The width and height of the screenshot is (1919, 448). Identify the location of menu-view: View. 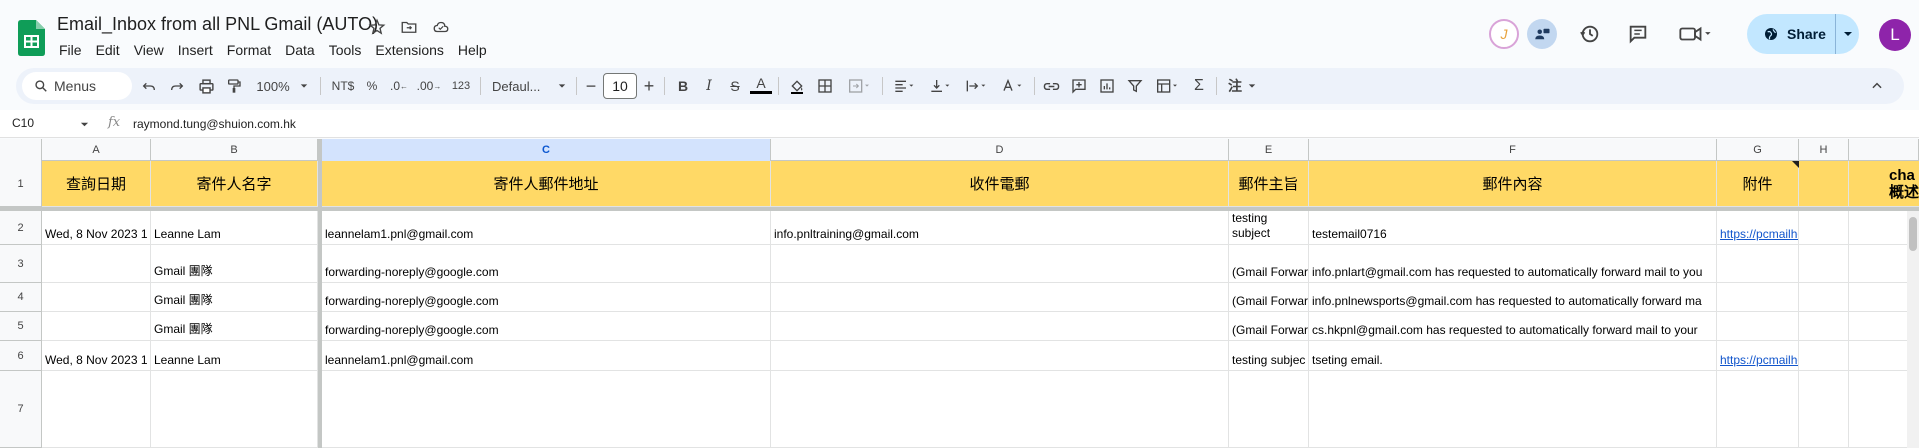
(149, 50).